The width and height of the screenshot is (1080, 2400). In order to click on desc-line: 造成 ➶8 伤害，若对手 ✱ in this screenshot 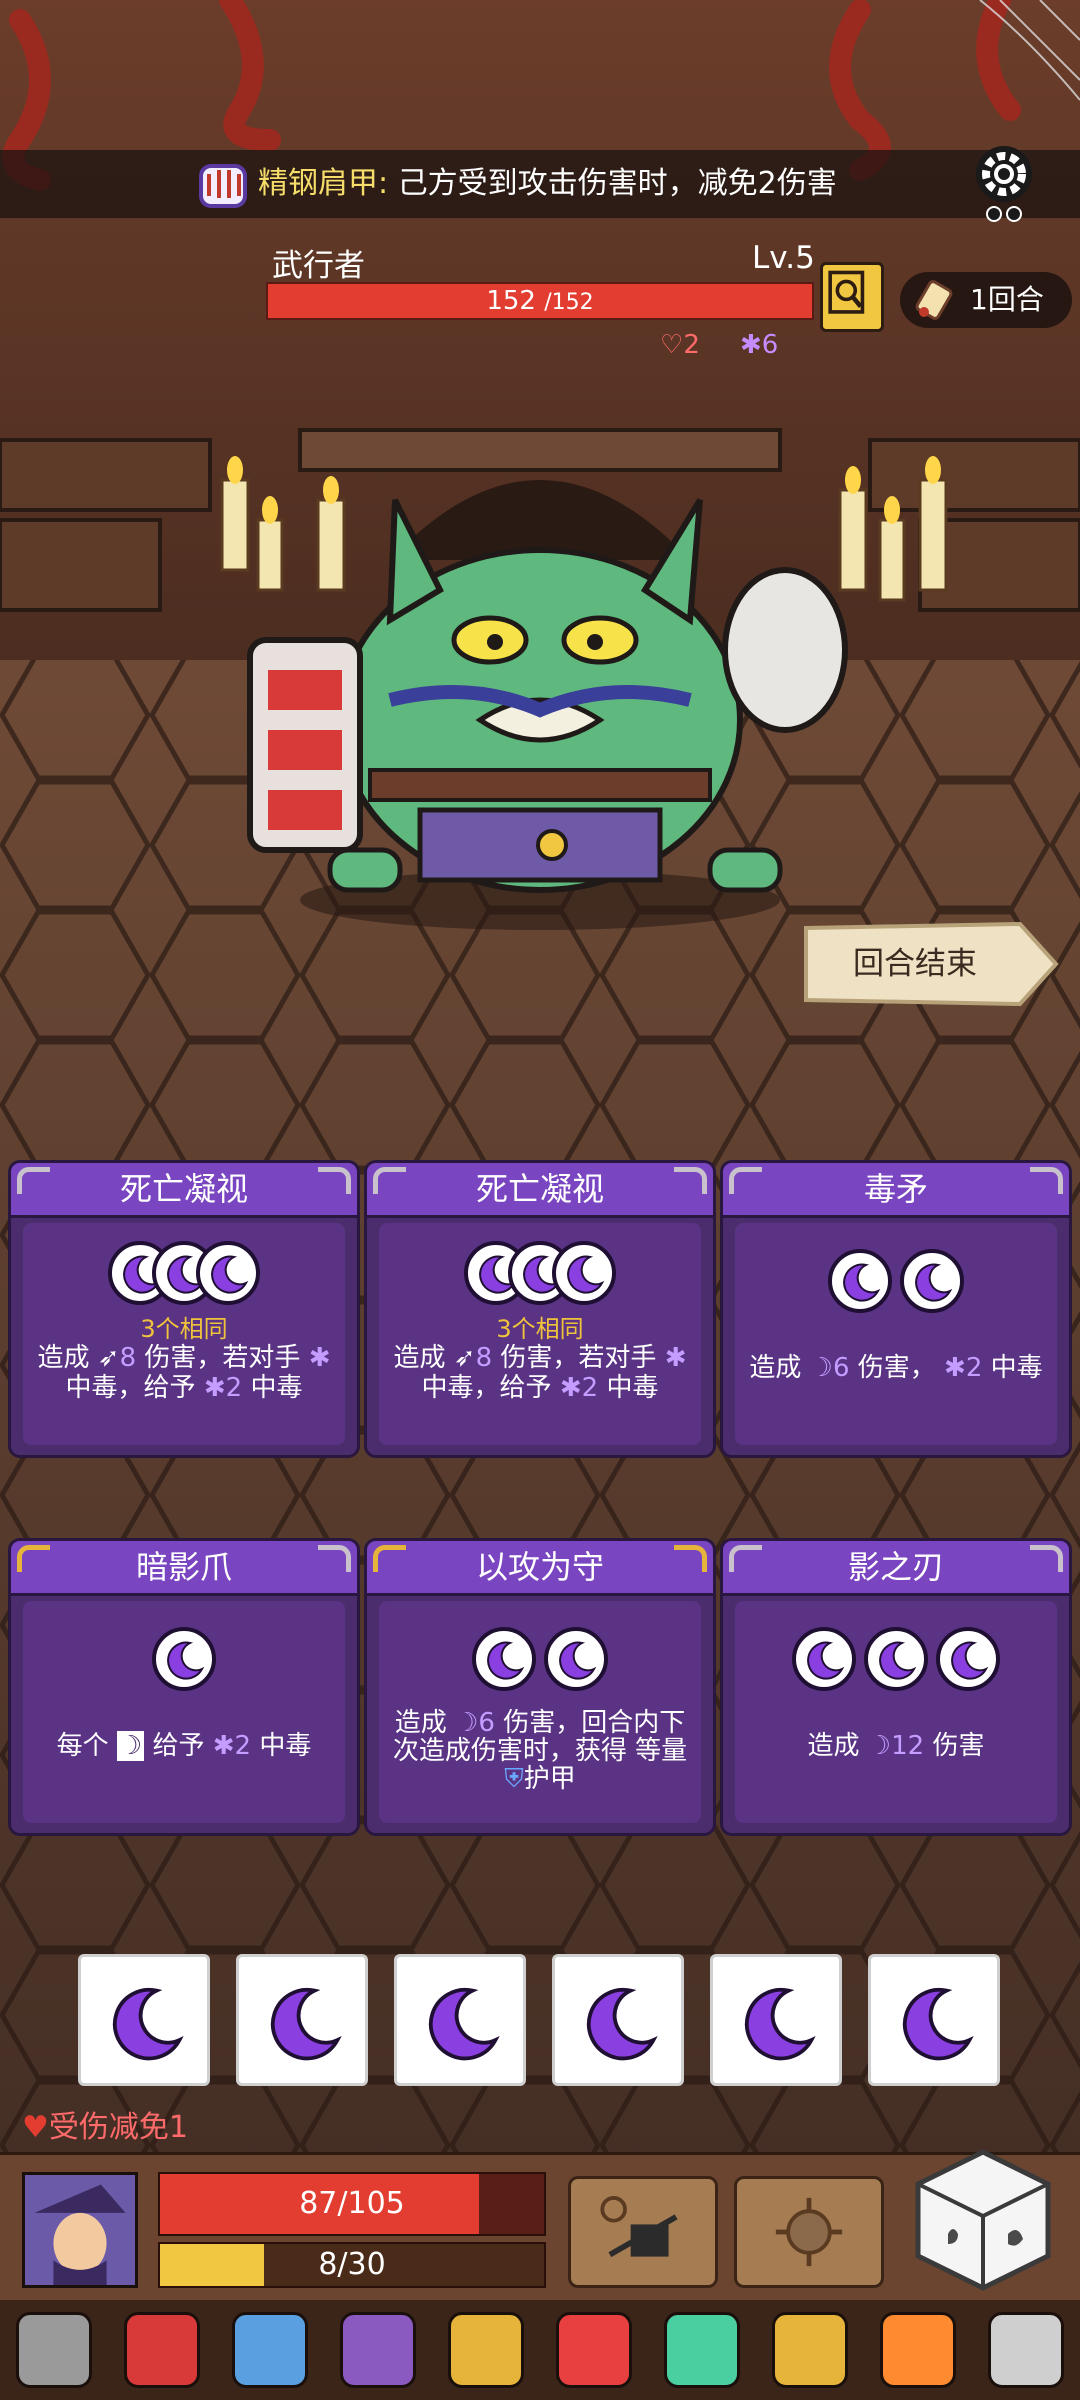, I will do `click(184, 1358)`.